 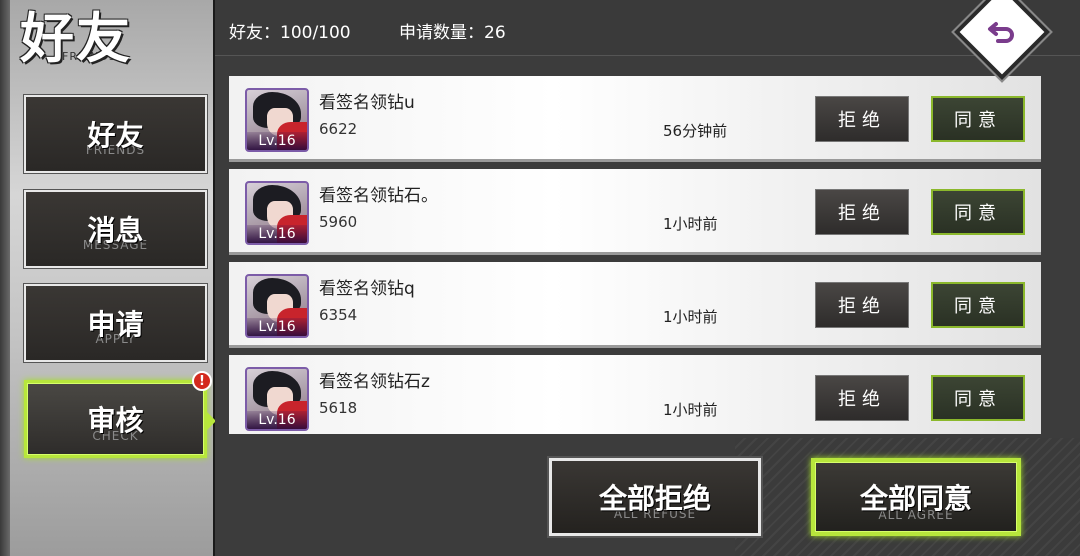 I want to click on player-id: 6354, so click(x=338, y=315).